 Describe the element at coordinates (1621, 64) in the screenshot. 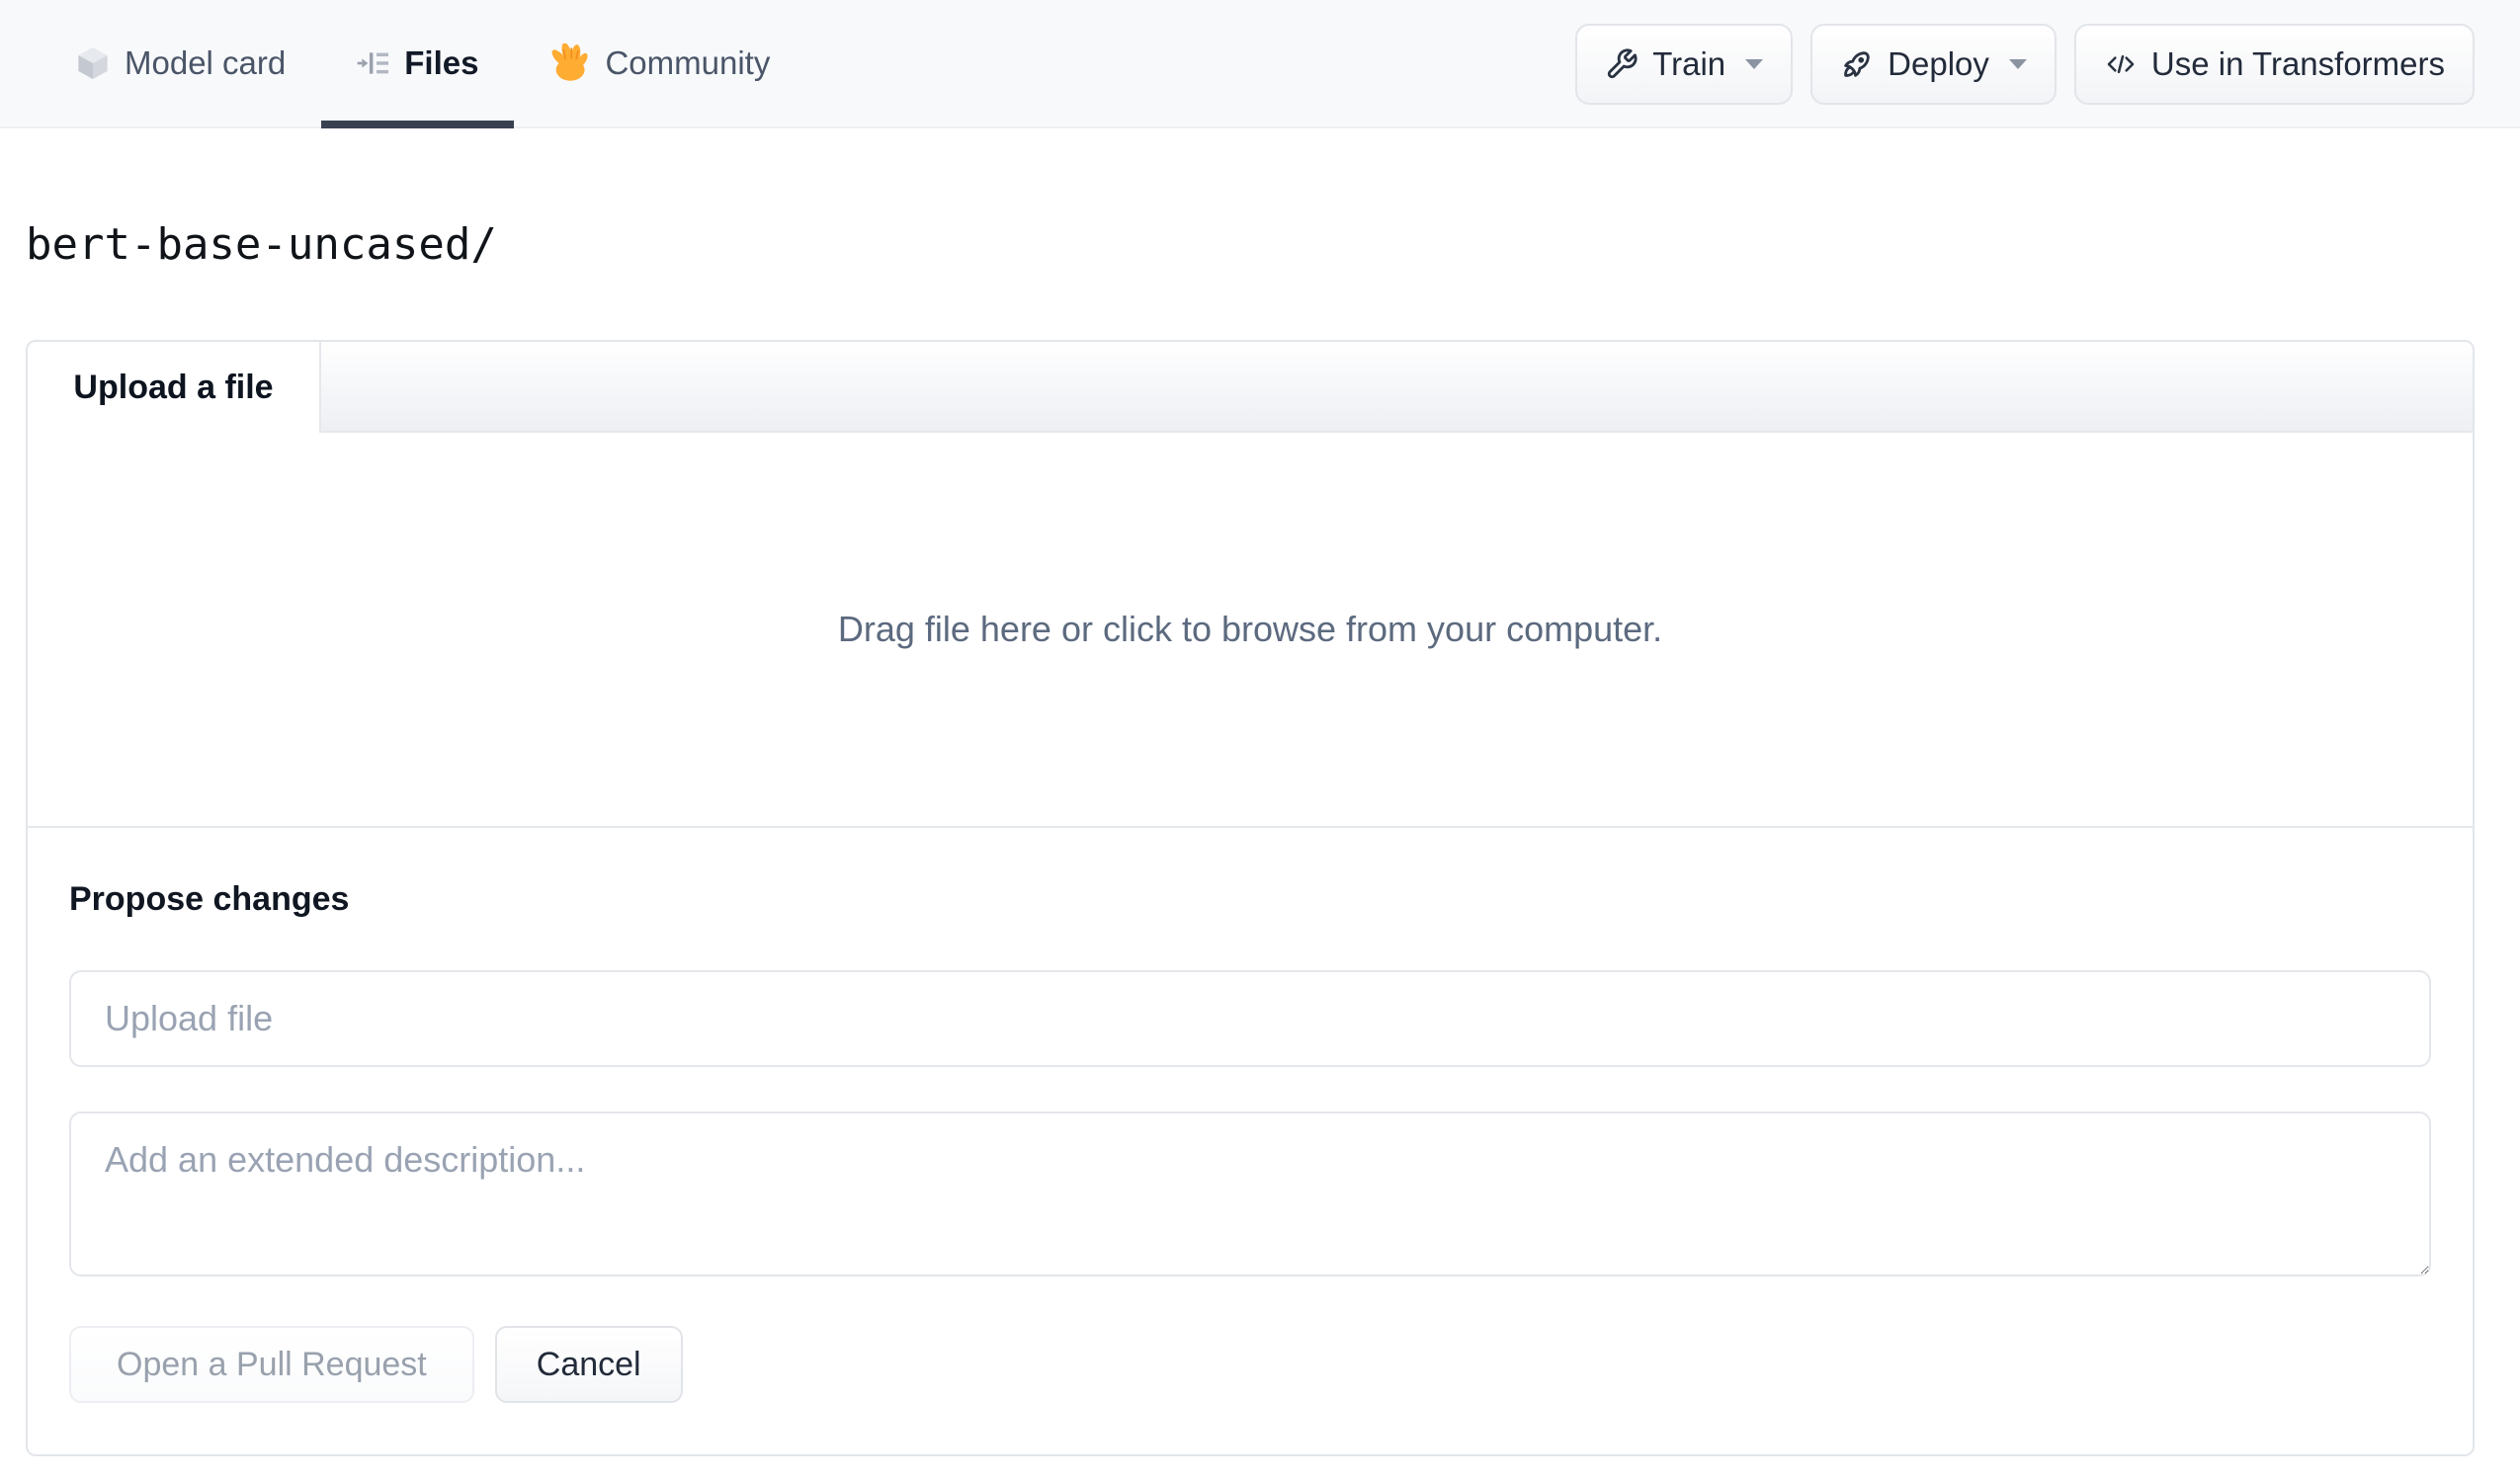

I see `wrench-icon` at that location.